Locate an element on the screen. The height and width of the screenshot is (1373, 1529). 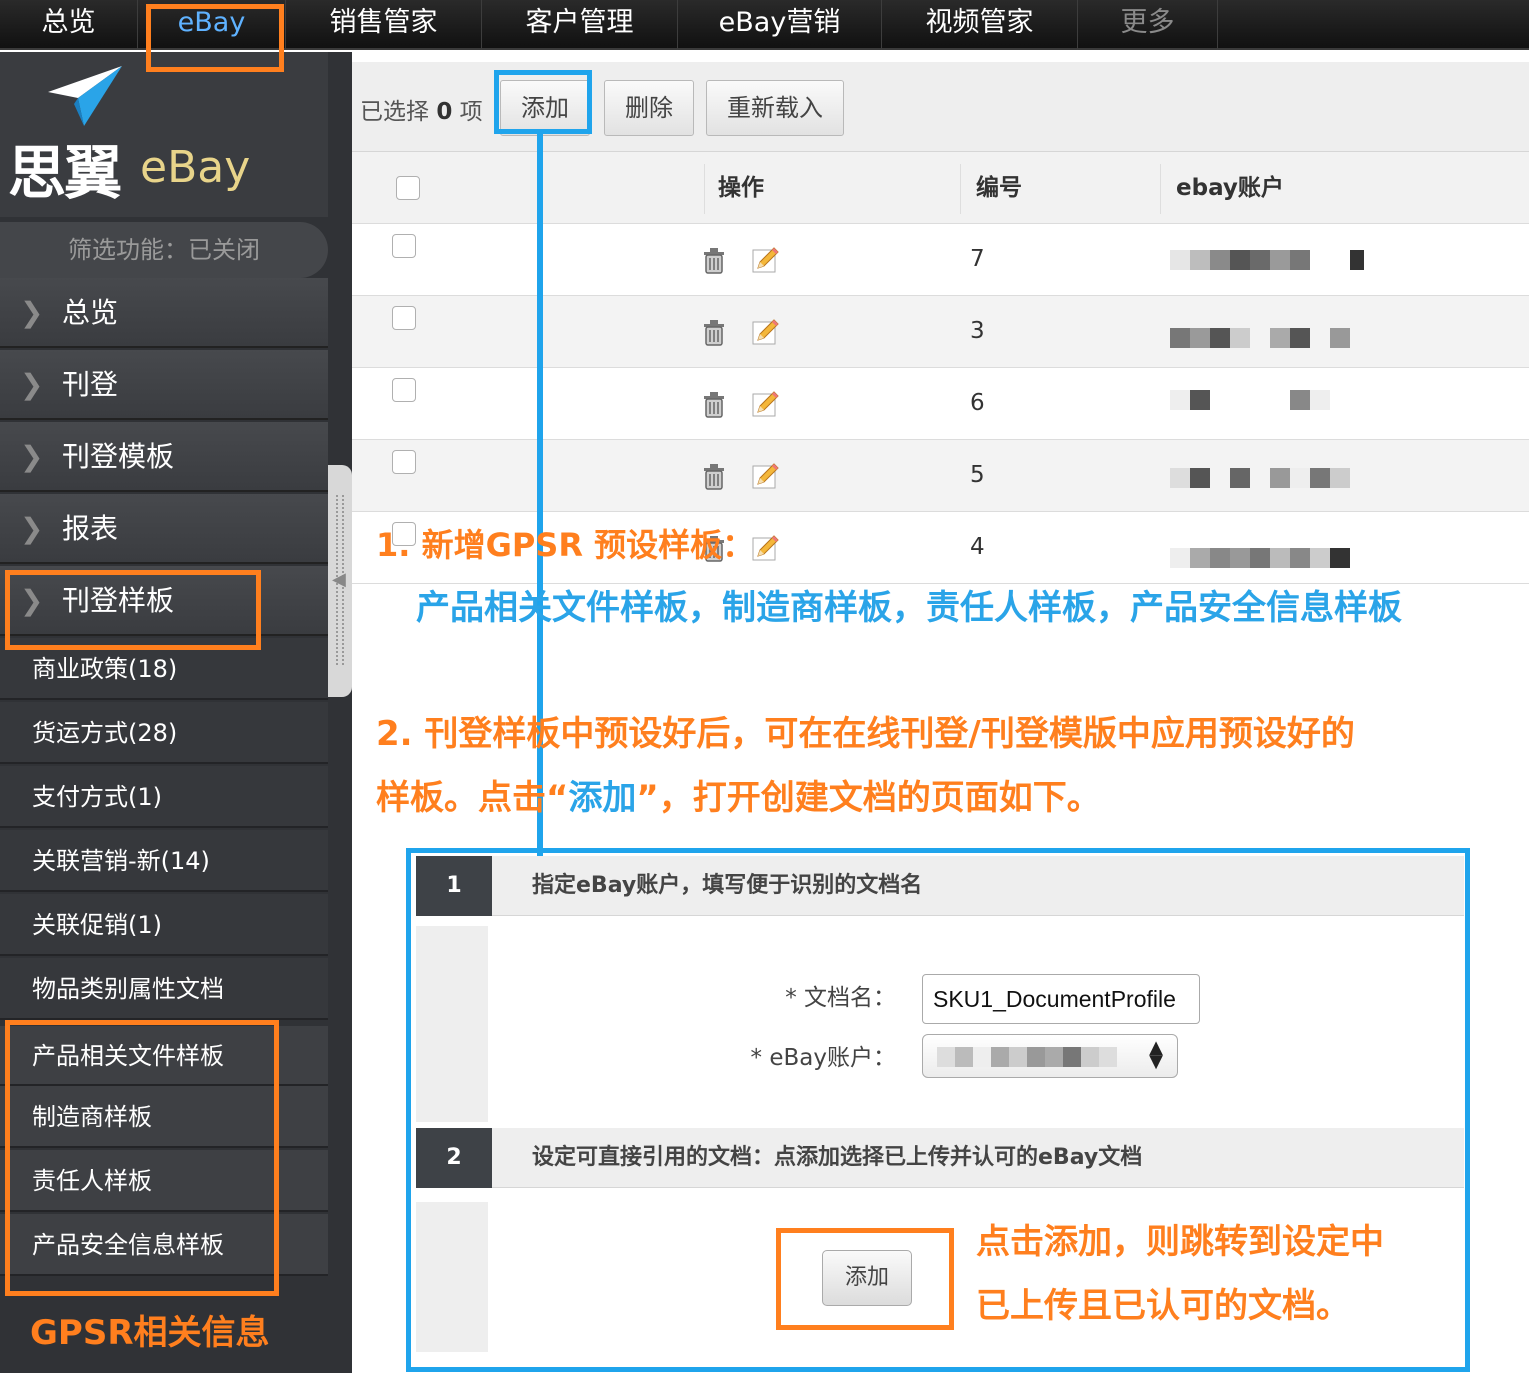
form-step-2-gutter is located at coordinates (452, 1277).